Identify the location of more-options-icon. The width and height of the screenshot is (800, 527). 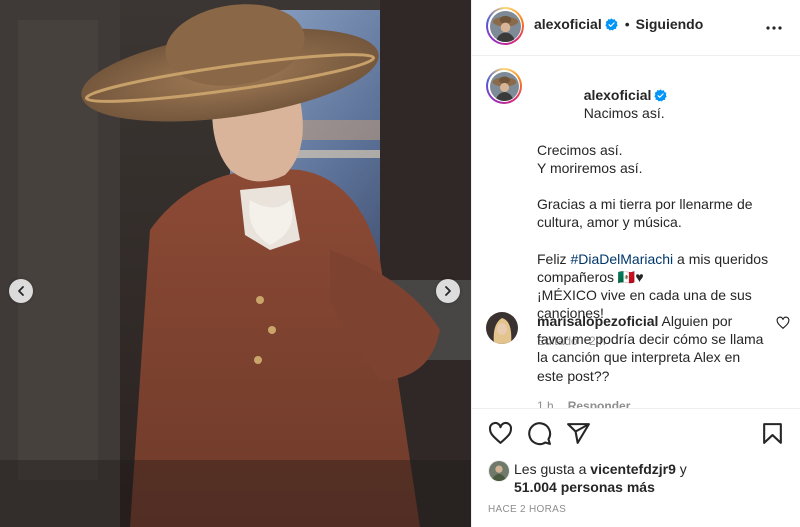
(774, 28).